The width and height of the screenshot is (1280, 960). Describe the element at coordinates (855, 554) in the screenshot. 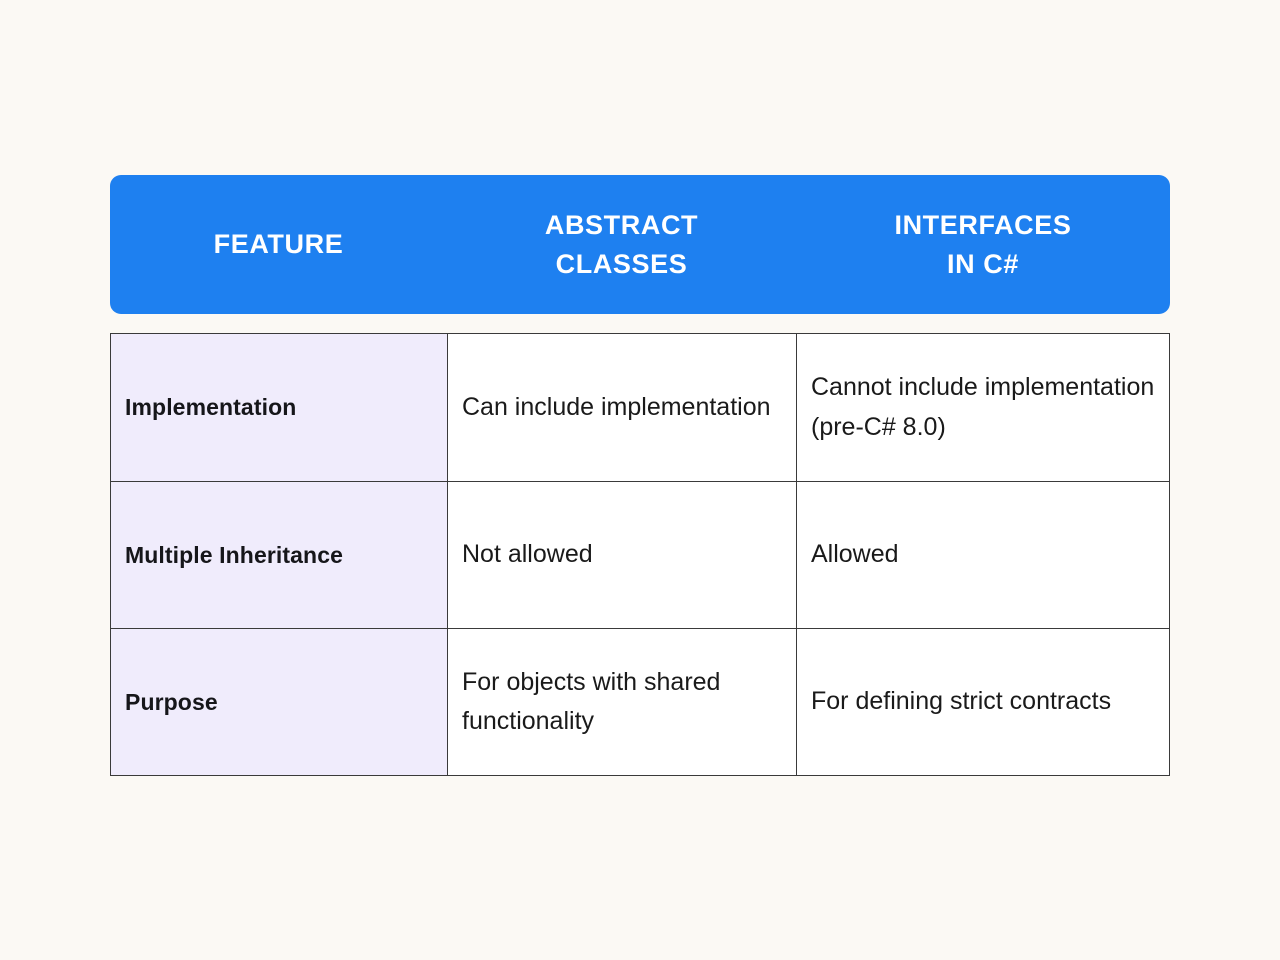

I see `cell-text: Allowed` at that location.